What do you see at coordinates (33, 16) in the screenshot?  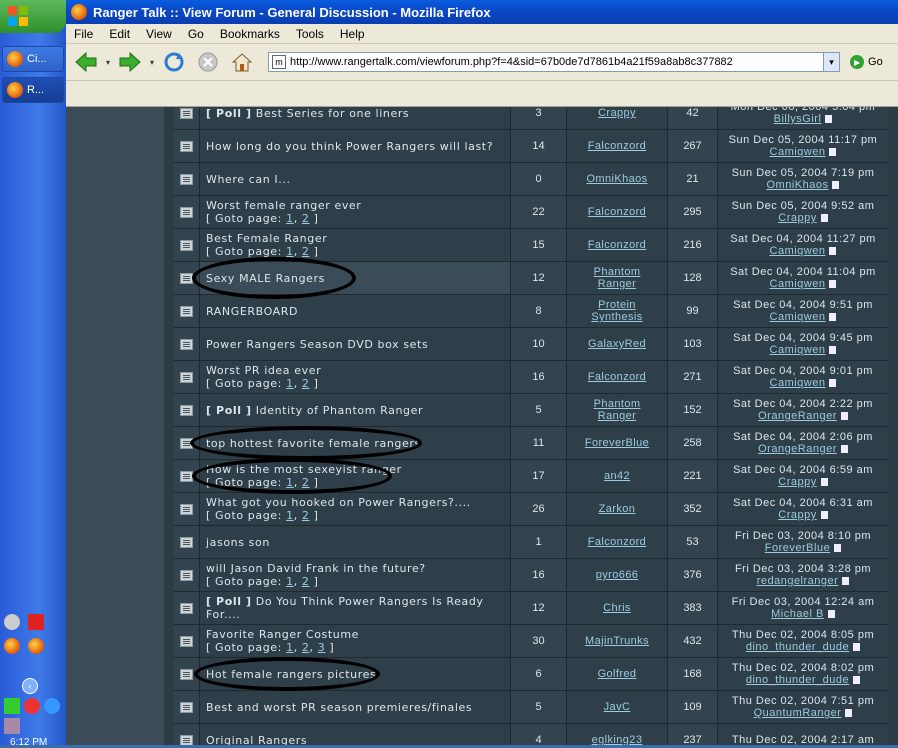 I see `start-button` at bounding box center [33, 16].